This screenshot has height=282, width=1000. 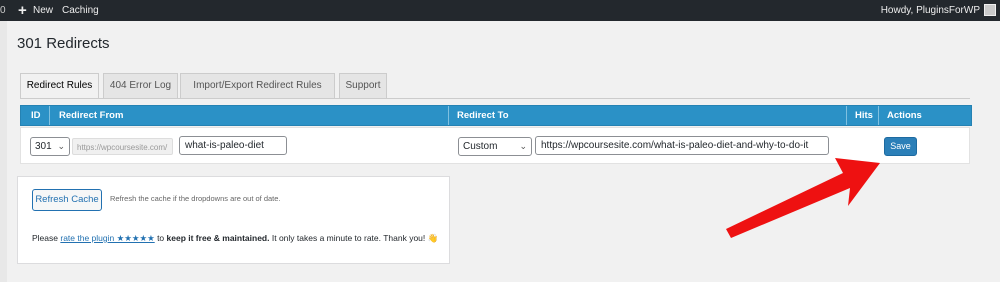 I want to click on header-id: ID, so click(x=36, y=115).